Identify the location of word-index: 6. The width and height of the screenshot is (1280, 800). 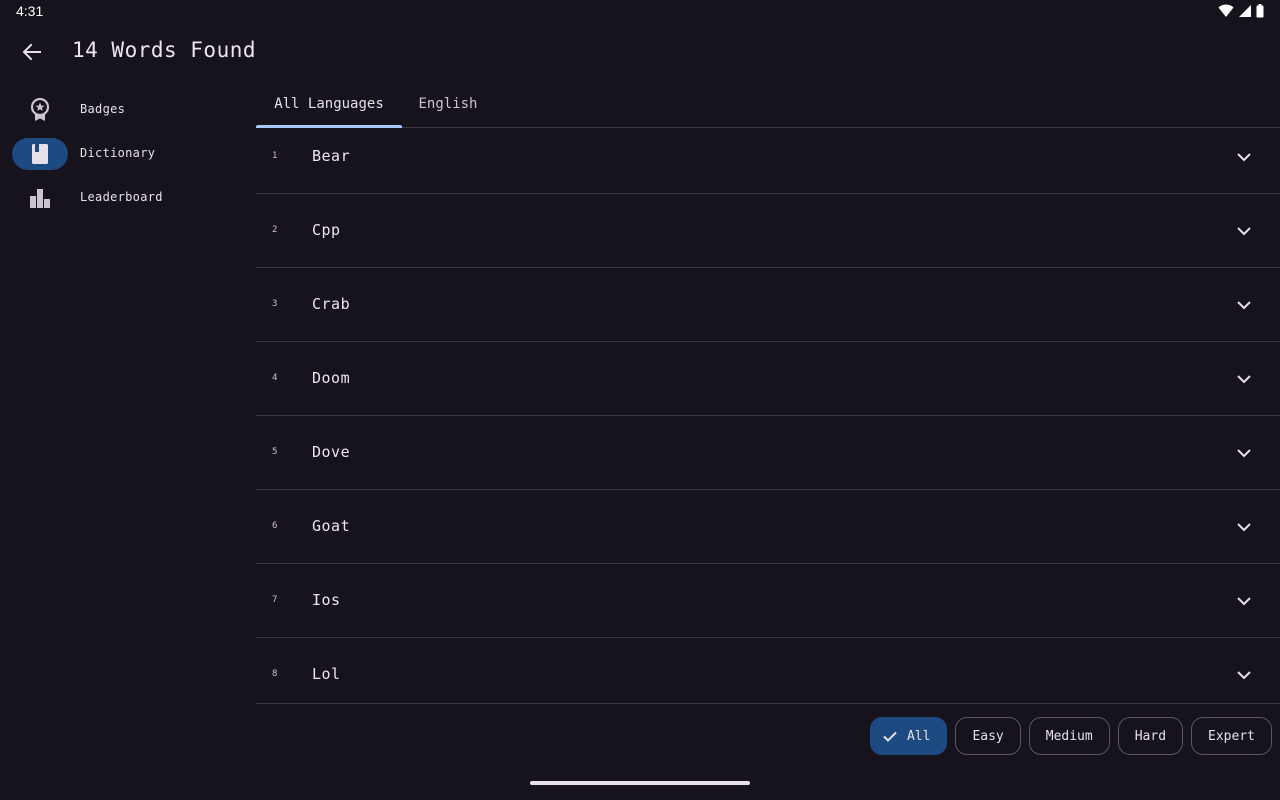
(275, 526).